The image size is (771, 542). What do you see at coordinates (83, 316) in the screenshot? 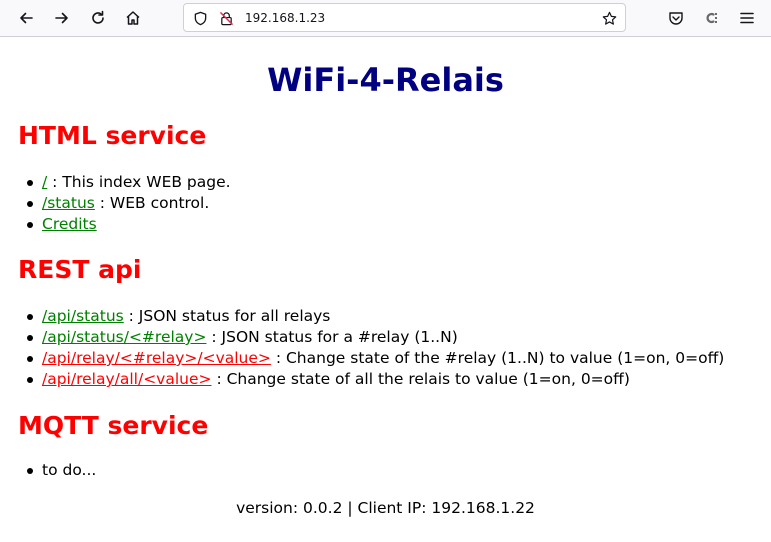
I see `api-status-link: /api/status` at bounding box center [83, 316].